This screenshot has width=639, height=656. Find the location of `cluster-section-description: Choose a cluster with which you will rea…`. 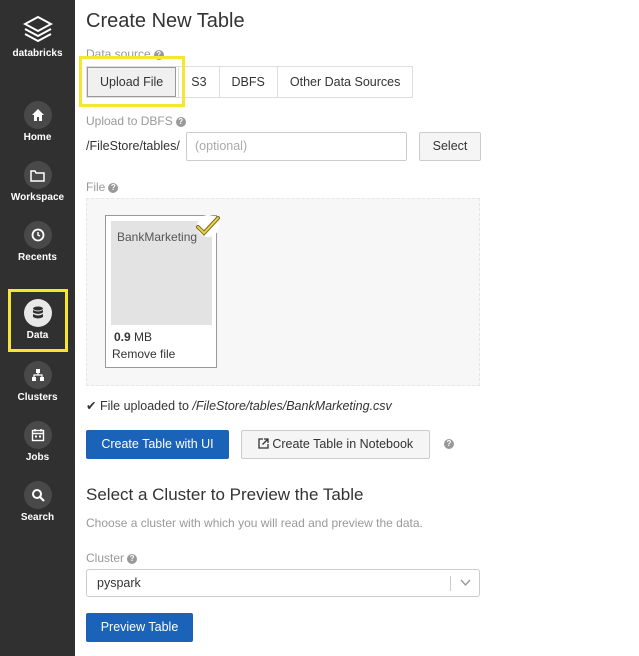

cluster-section-description: Choose a cluster with which you will rea… is located at coordinates (254, 523).